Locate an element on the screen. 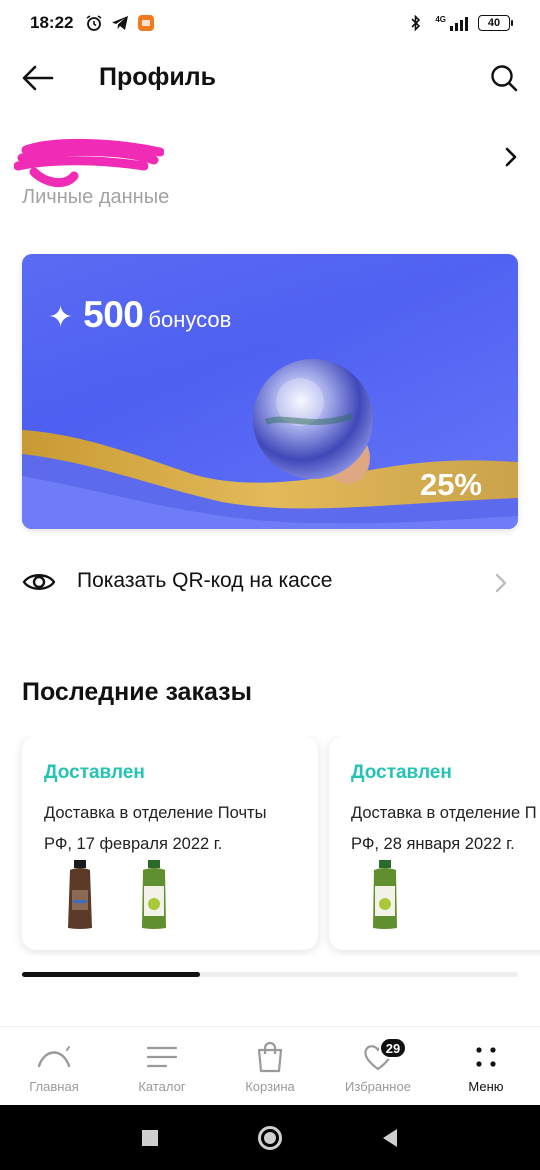  nav-label: Меню is located at coordinates (486, 1086).